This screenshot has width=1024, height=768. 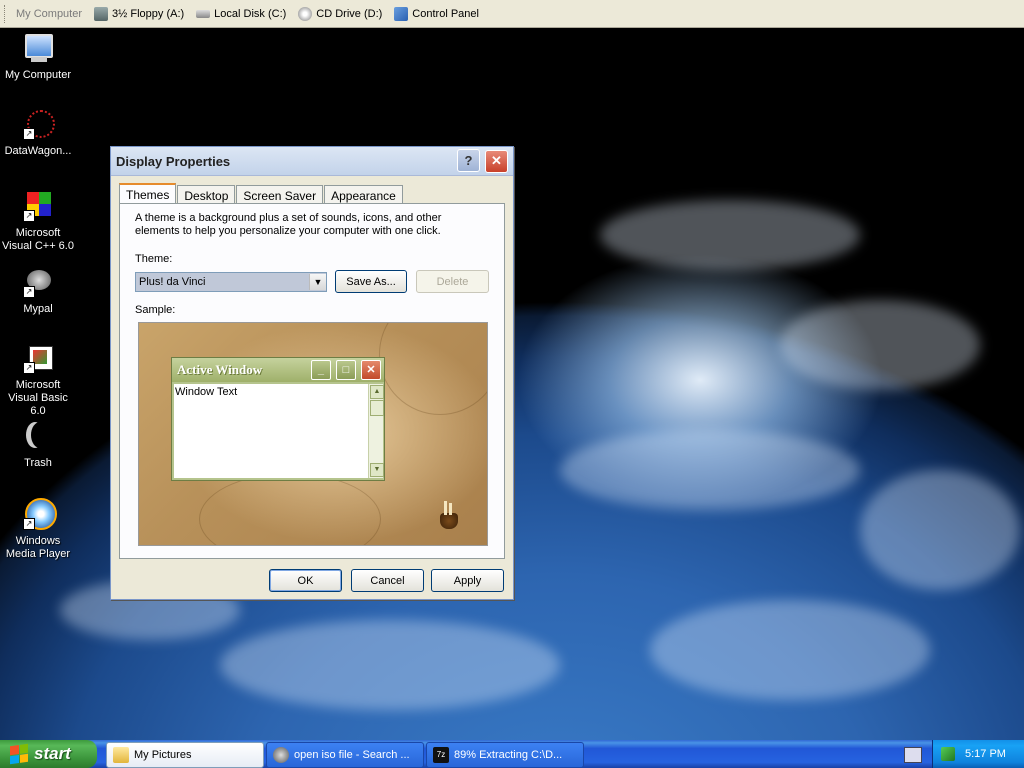 I want to click on sample-active-window: Active Window _ □ ✕ Window Text ▲ ▼, so click(x=278, y=419).